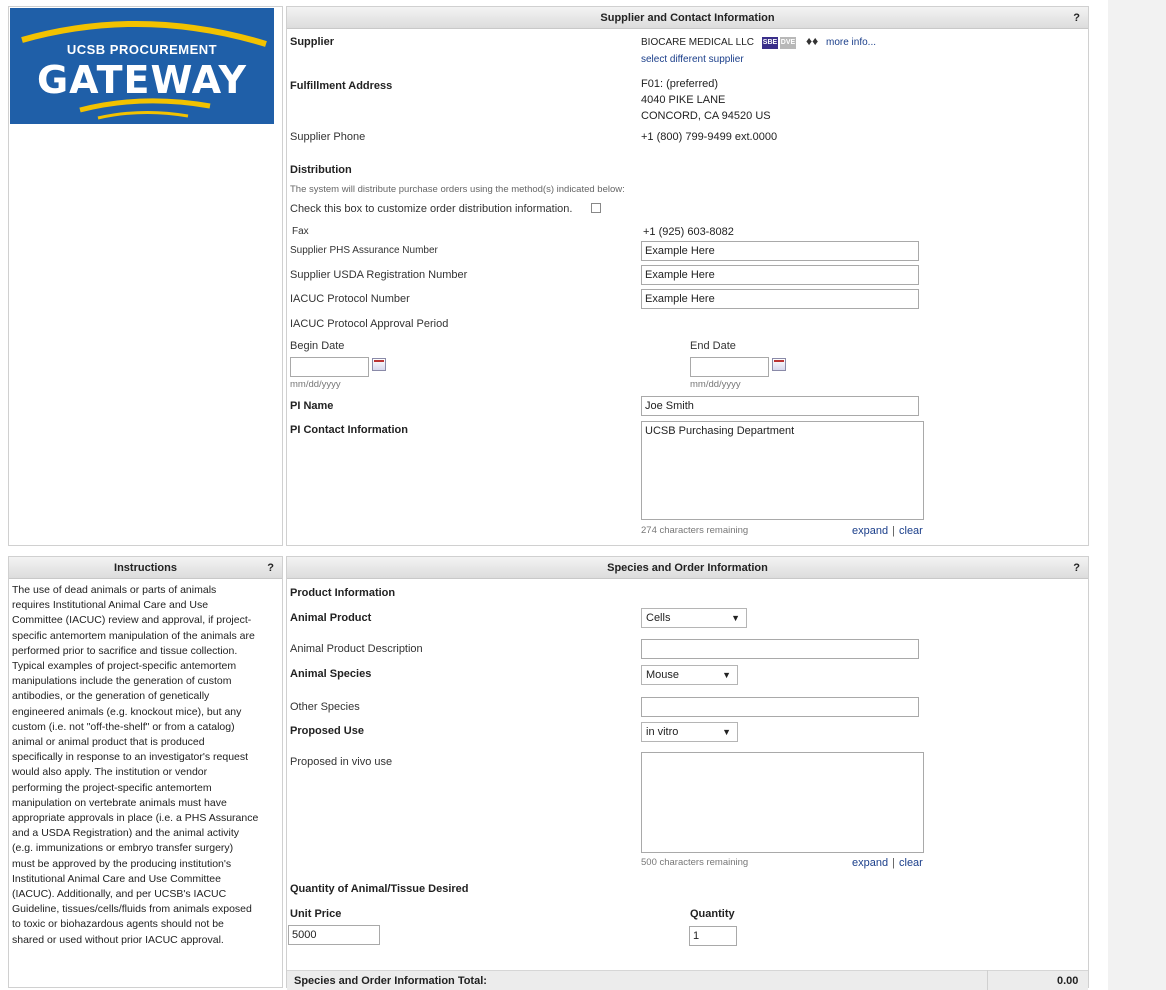 Image resolution: width=1166 pixels, height=990 pixels. I want to click on product-info-label: Product Information, so click(343, 593).